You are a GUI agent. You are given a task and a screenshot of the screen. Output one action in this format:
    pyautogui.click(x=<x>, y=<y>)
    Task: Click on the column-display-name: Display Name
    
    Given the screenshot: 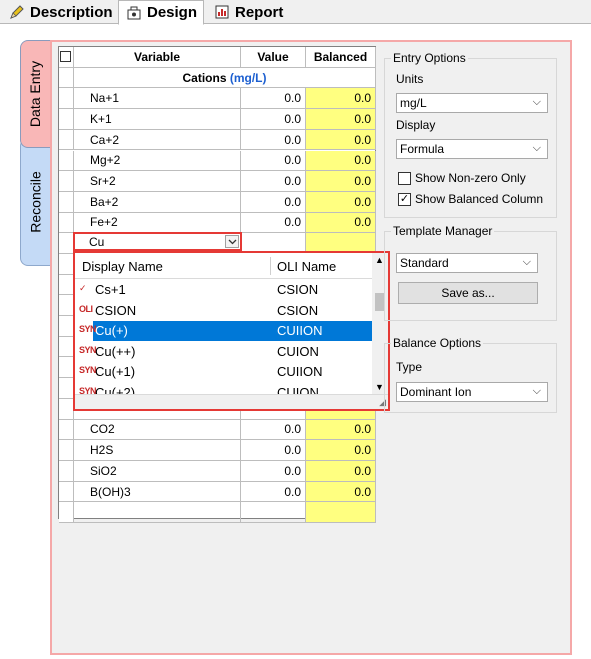 What is the action you would take?
    pyautogui.click(x=122, y=266)
    